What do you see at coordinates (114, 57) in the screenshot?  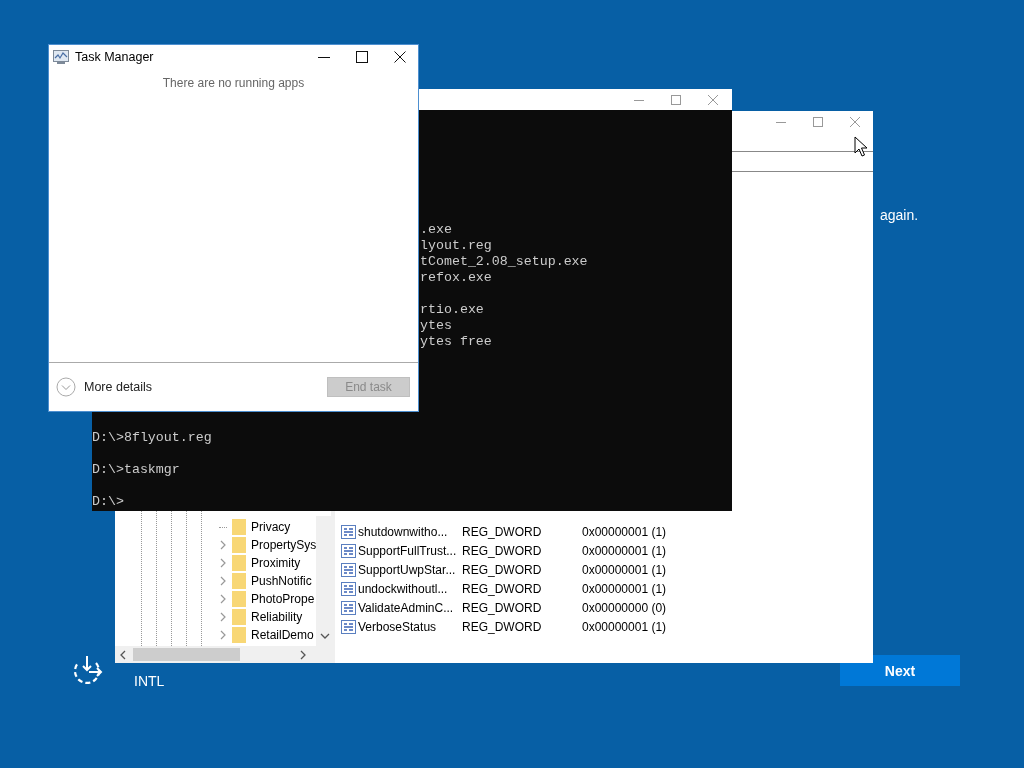 I see `window-title: Task Manager` at bounding box center [114, 57].